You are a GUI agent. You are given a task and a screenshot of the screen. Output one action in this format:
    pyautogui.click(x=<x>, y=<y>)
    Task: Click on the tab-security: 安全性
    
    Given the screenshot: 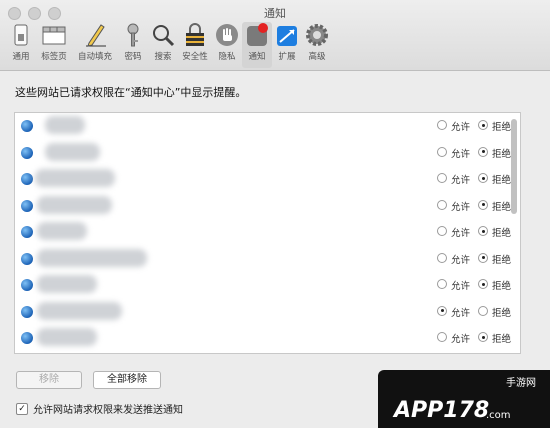 What is the action you would take?
    pyautogui.click(x=195, y=45)
    